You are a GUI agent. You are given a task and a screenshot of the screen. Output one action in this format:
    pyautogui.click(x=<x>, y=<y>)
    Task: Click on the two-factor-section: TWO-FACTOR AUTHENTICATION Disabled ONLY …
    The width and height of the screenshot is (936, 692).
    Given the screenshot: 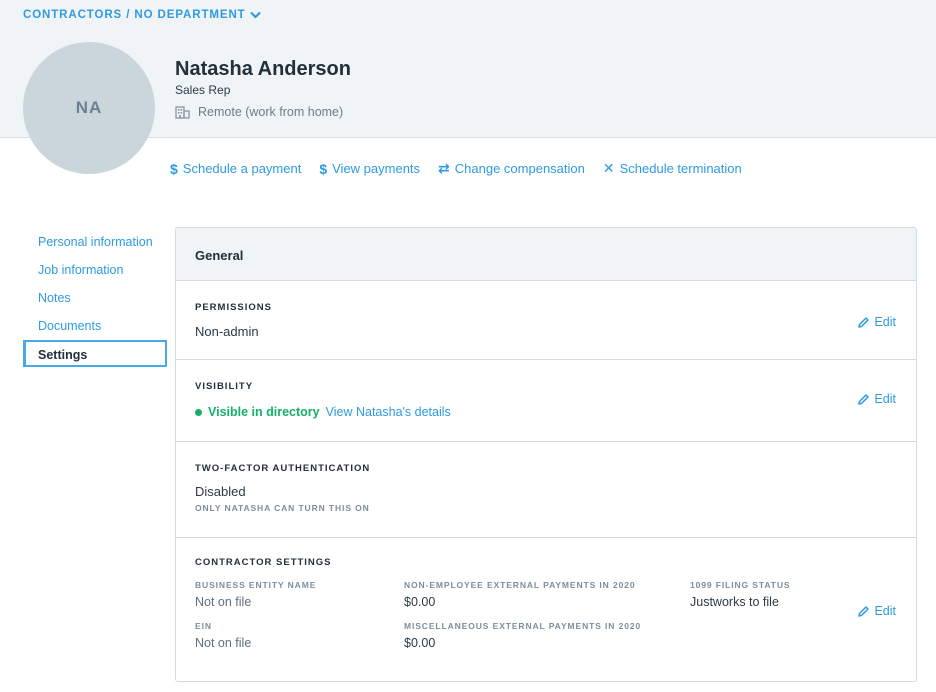 What is the action you would take?
    pyautogui.click(x=546, y=490)
    